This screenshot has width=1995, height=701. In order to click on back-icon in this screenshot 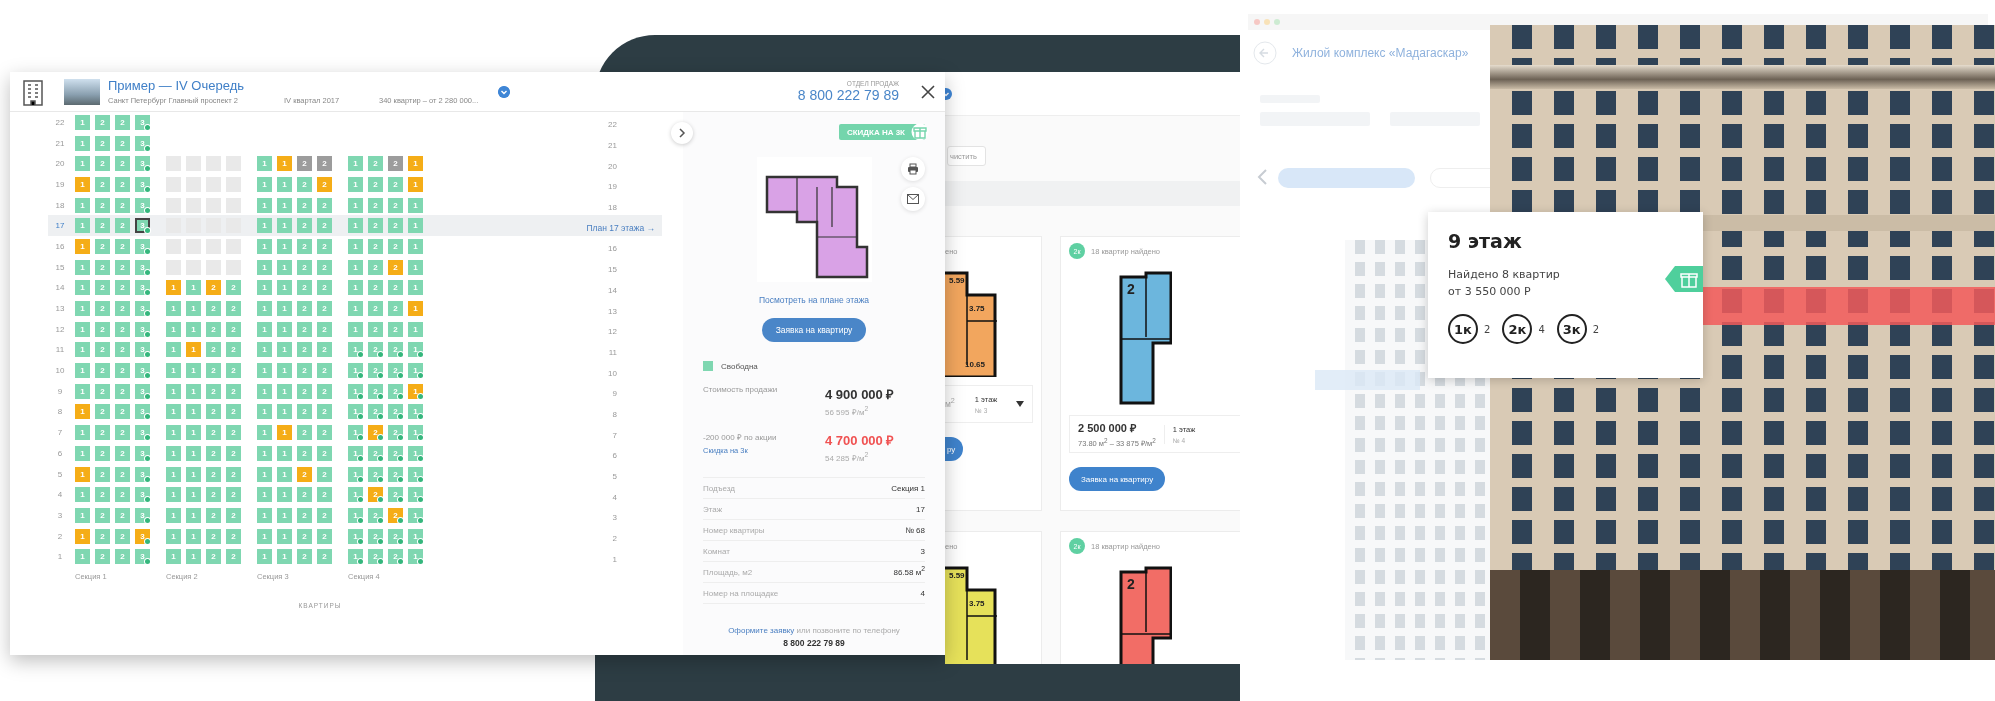, I will do `click(1265, 53)`.